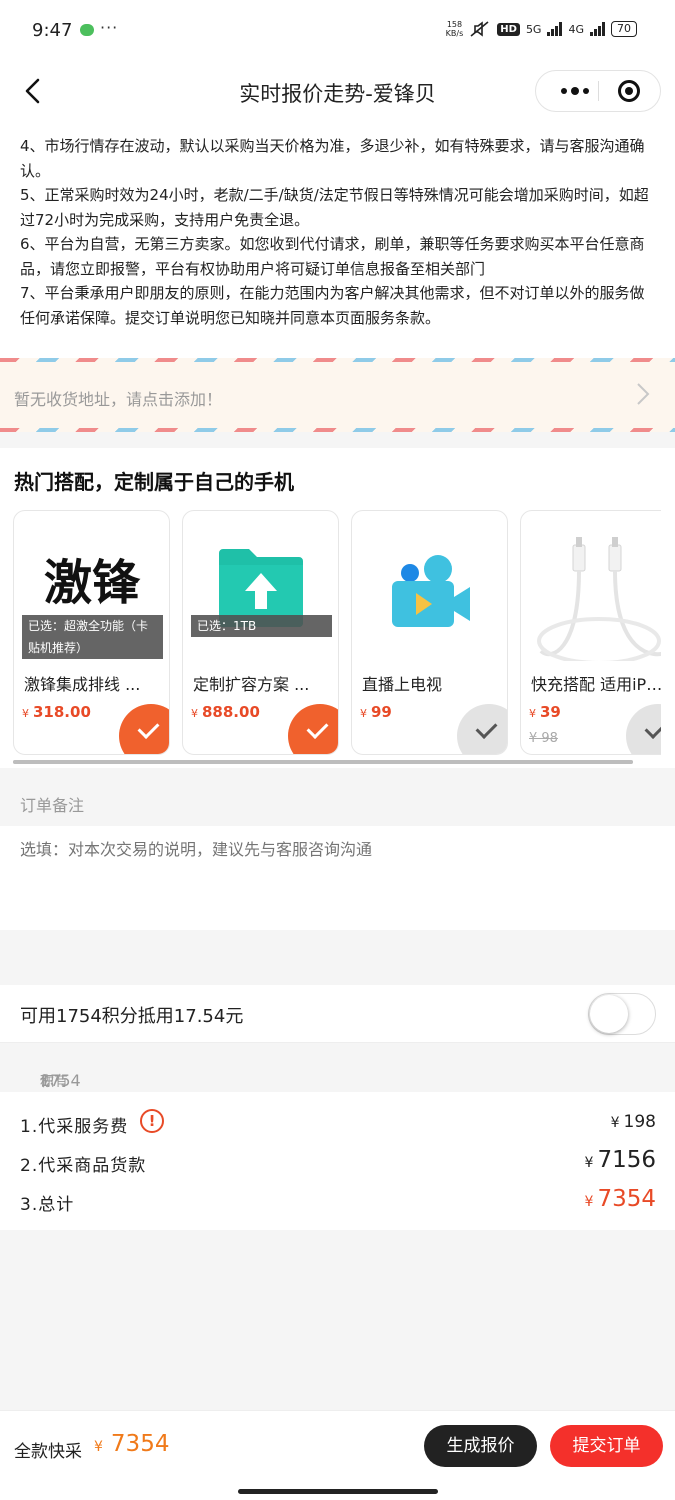  Describe the element at coordinates (626, 1160) in the screenshot. I see `fee-amount: 7156` at that location.